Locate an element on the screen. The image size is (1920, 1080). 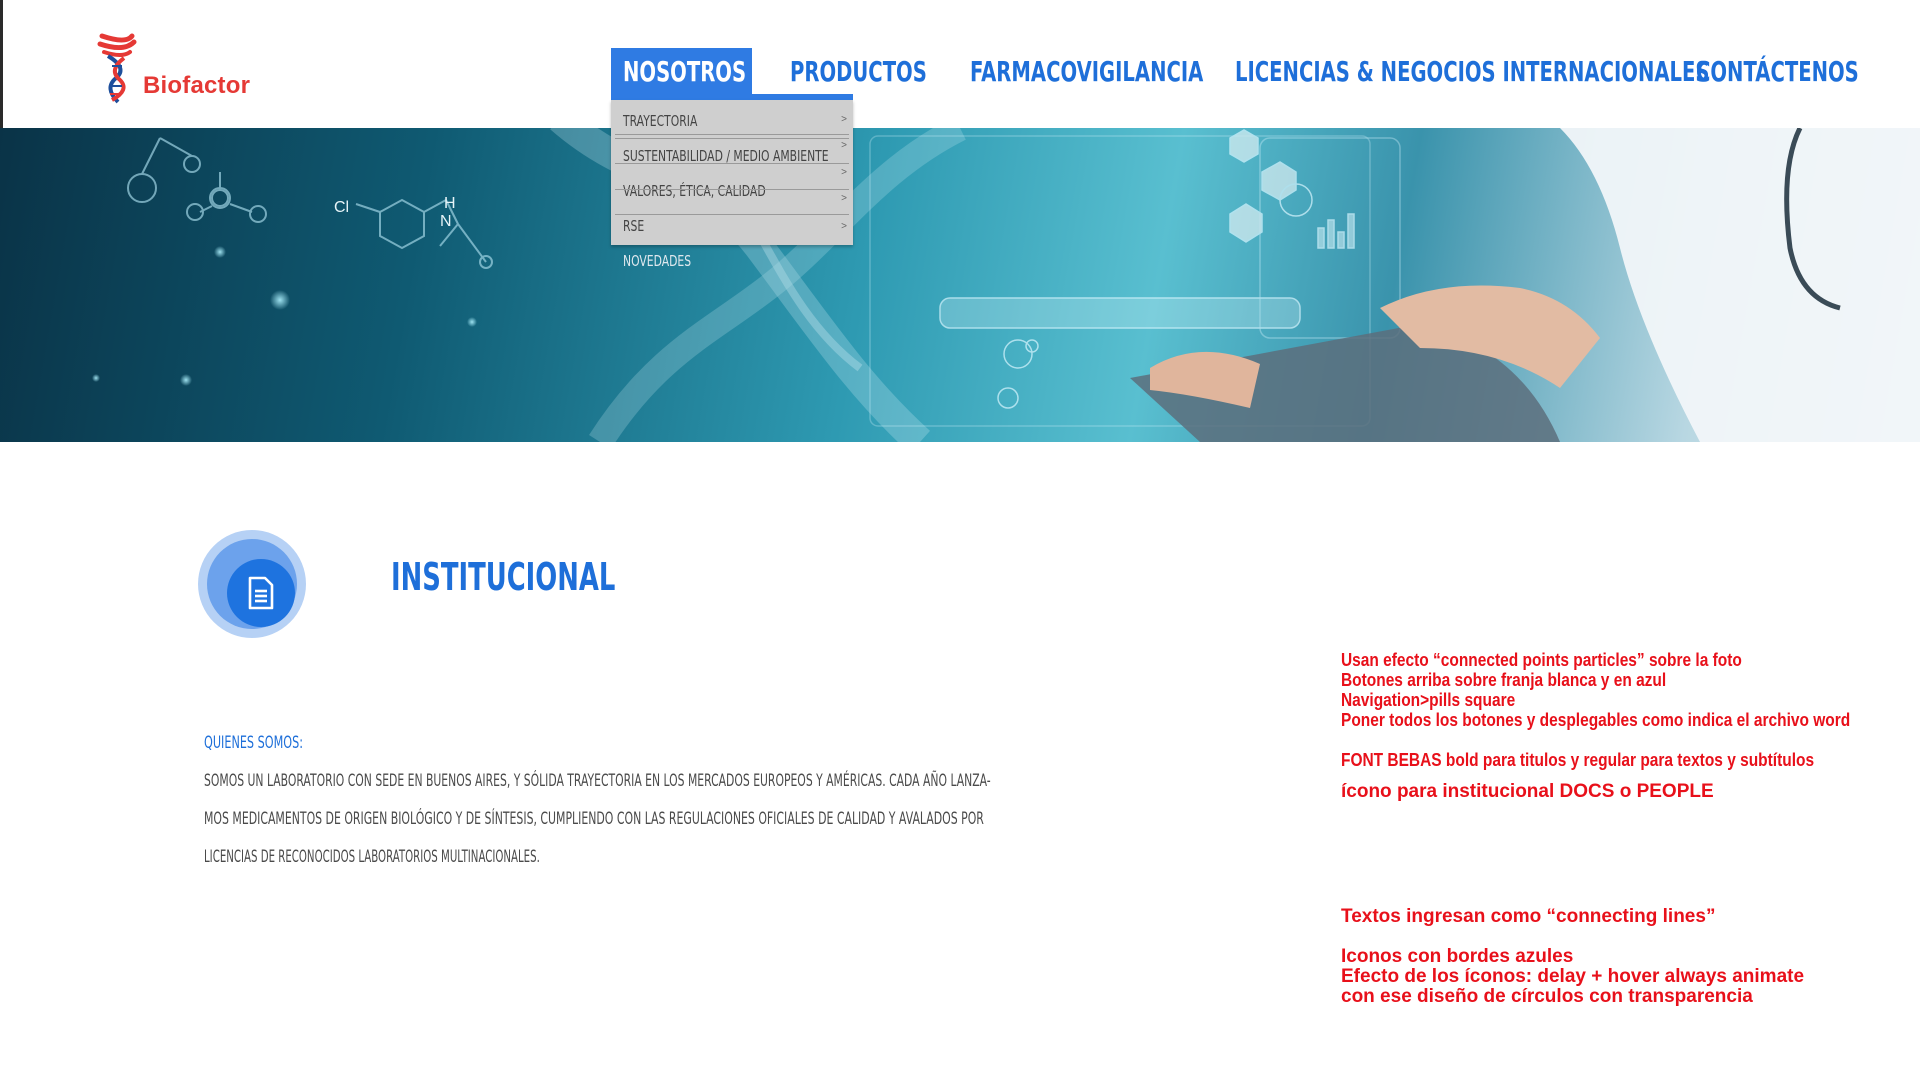
nav-item-productos: PRODUCTOS is located at coordinates (858, 72).